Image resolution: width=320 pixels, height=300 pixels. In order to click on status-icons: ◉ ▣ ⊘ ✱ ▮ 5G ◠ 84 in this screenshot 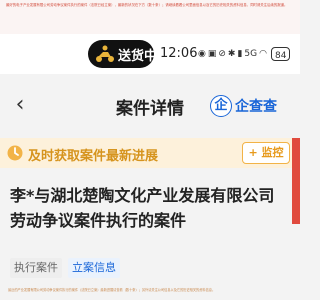, I will do `click(244, 54)`.